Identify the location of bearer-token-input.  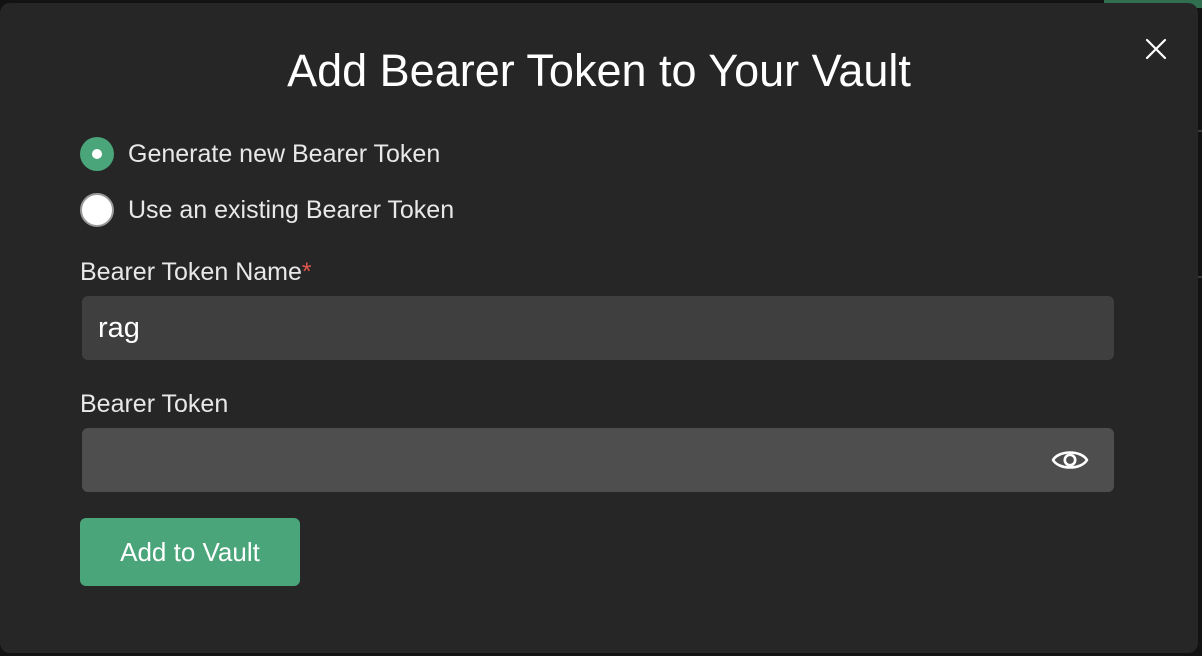
(598, 460).